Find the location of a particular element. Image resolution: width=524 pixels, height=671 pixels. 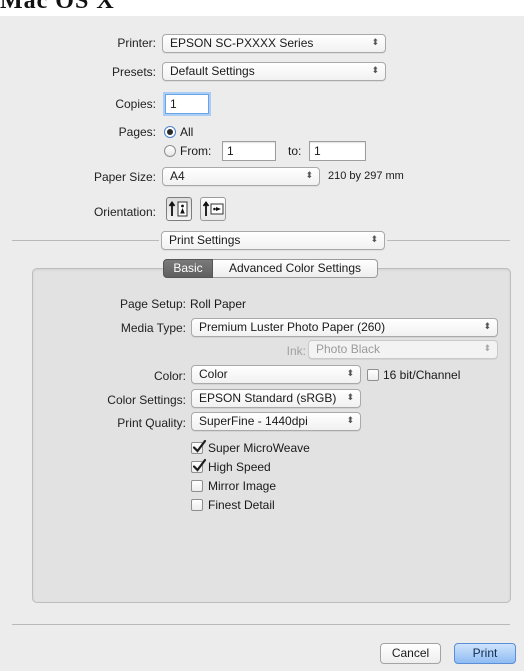

printer-value: EPSON SC-PXXXX Series is located at coordinates (242, 43).